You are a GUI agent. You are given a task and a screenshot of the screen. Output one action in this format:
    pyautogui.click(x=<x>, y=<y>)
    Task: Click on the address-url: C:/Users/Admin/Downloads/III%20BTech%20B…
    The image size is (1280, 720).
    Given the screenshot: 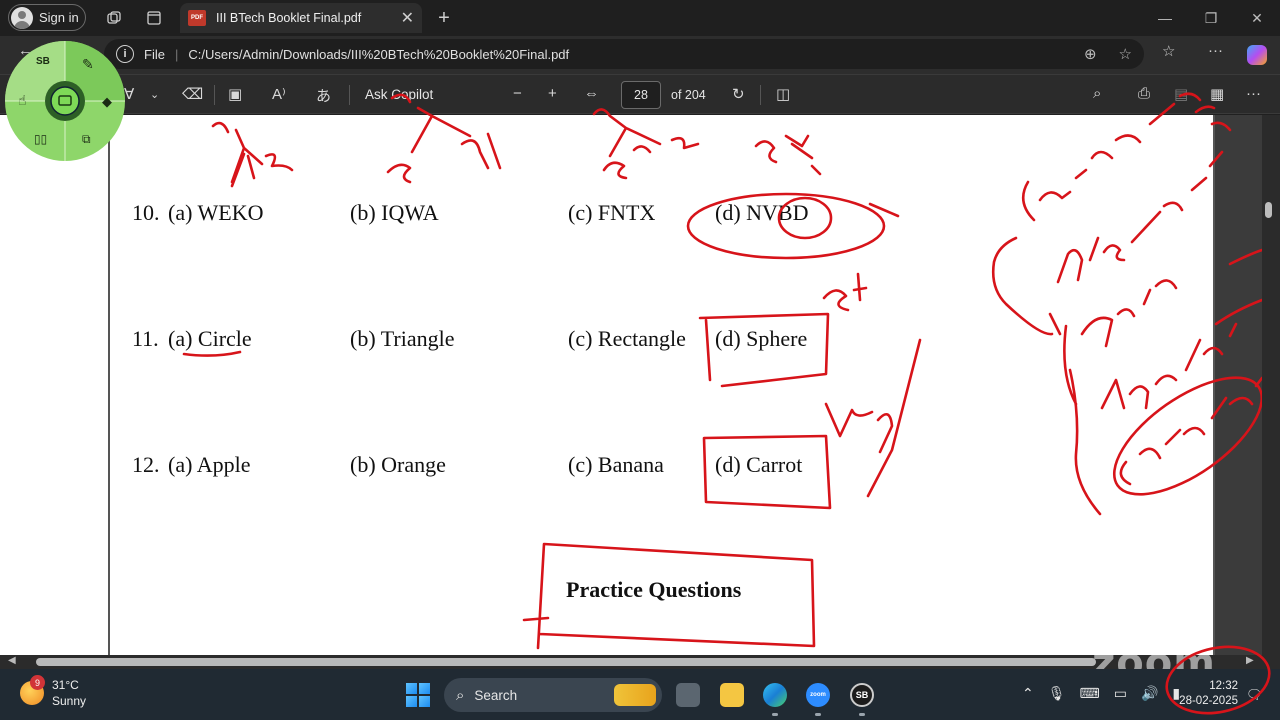 What is the action you would take?
    pyautogui.click(x=378, y=54)
    